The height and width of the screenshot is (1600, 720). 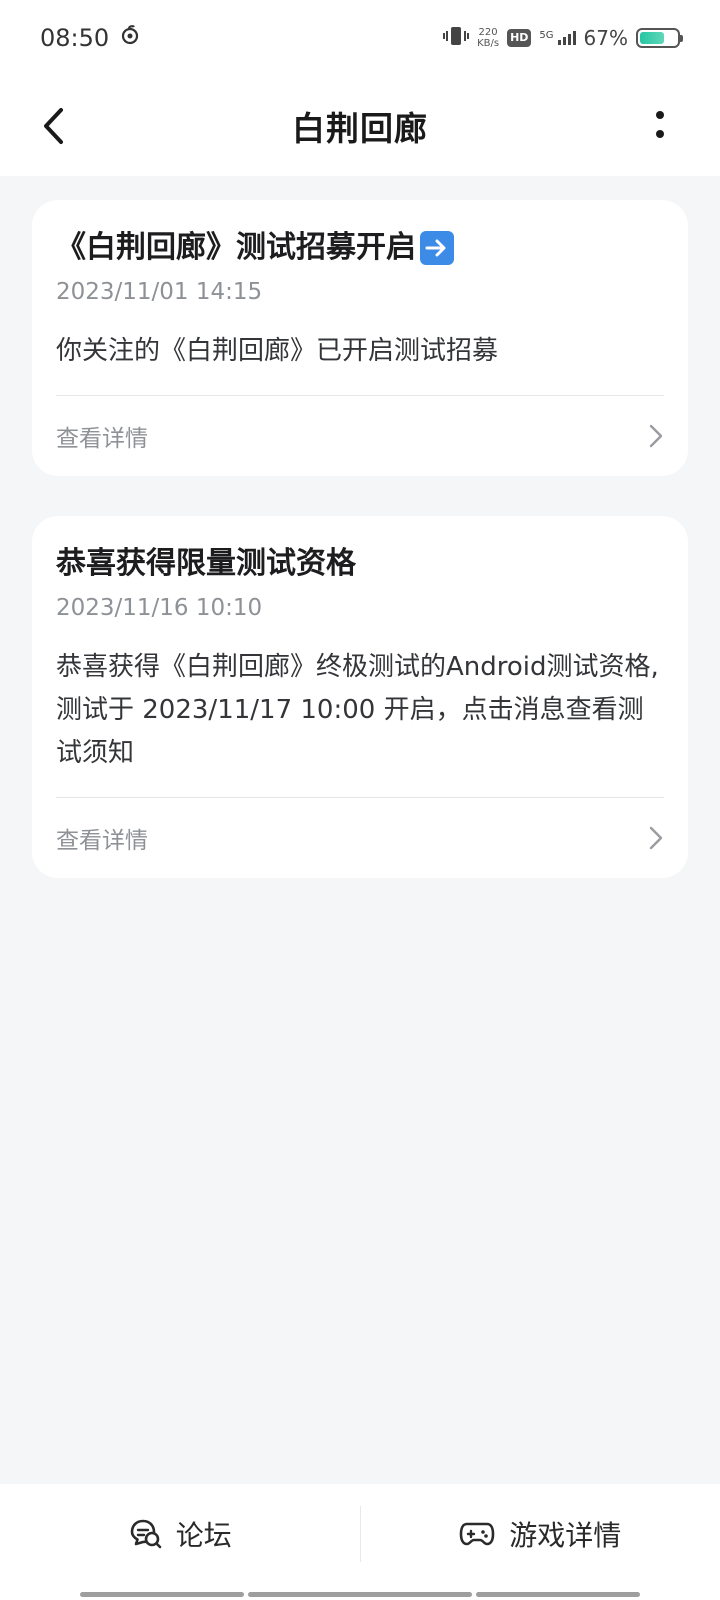 What do you see at coordinates (488, 38) in the screenshot?
I see `network-speed: 220 KB/s` at bounding box center [488, 38].